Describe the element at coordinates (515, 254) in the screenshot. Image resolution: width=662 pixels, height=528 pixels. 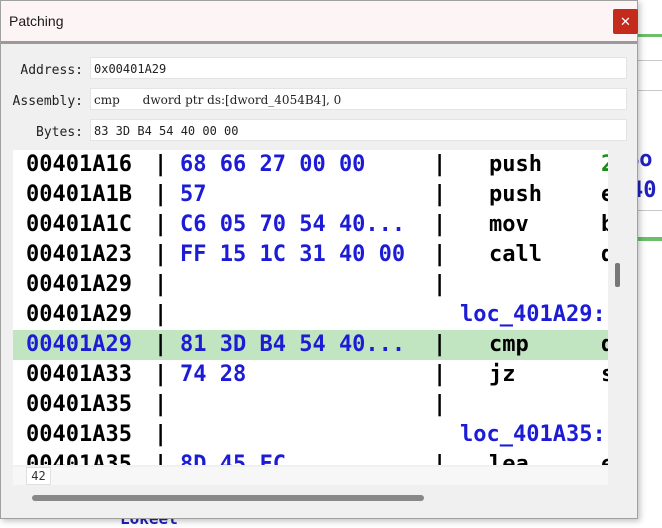
I see `row-mnemonic: call` at that location.